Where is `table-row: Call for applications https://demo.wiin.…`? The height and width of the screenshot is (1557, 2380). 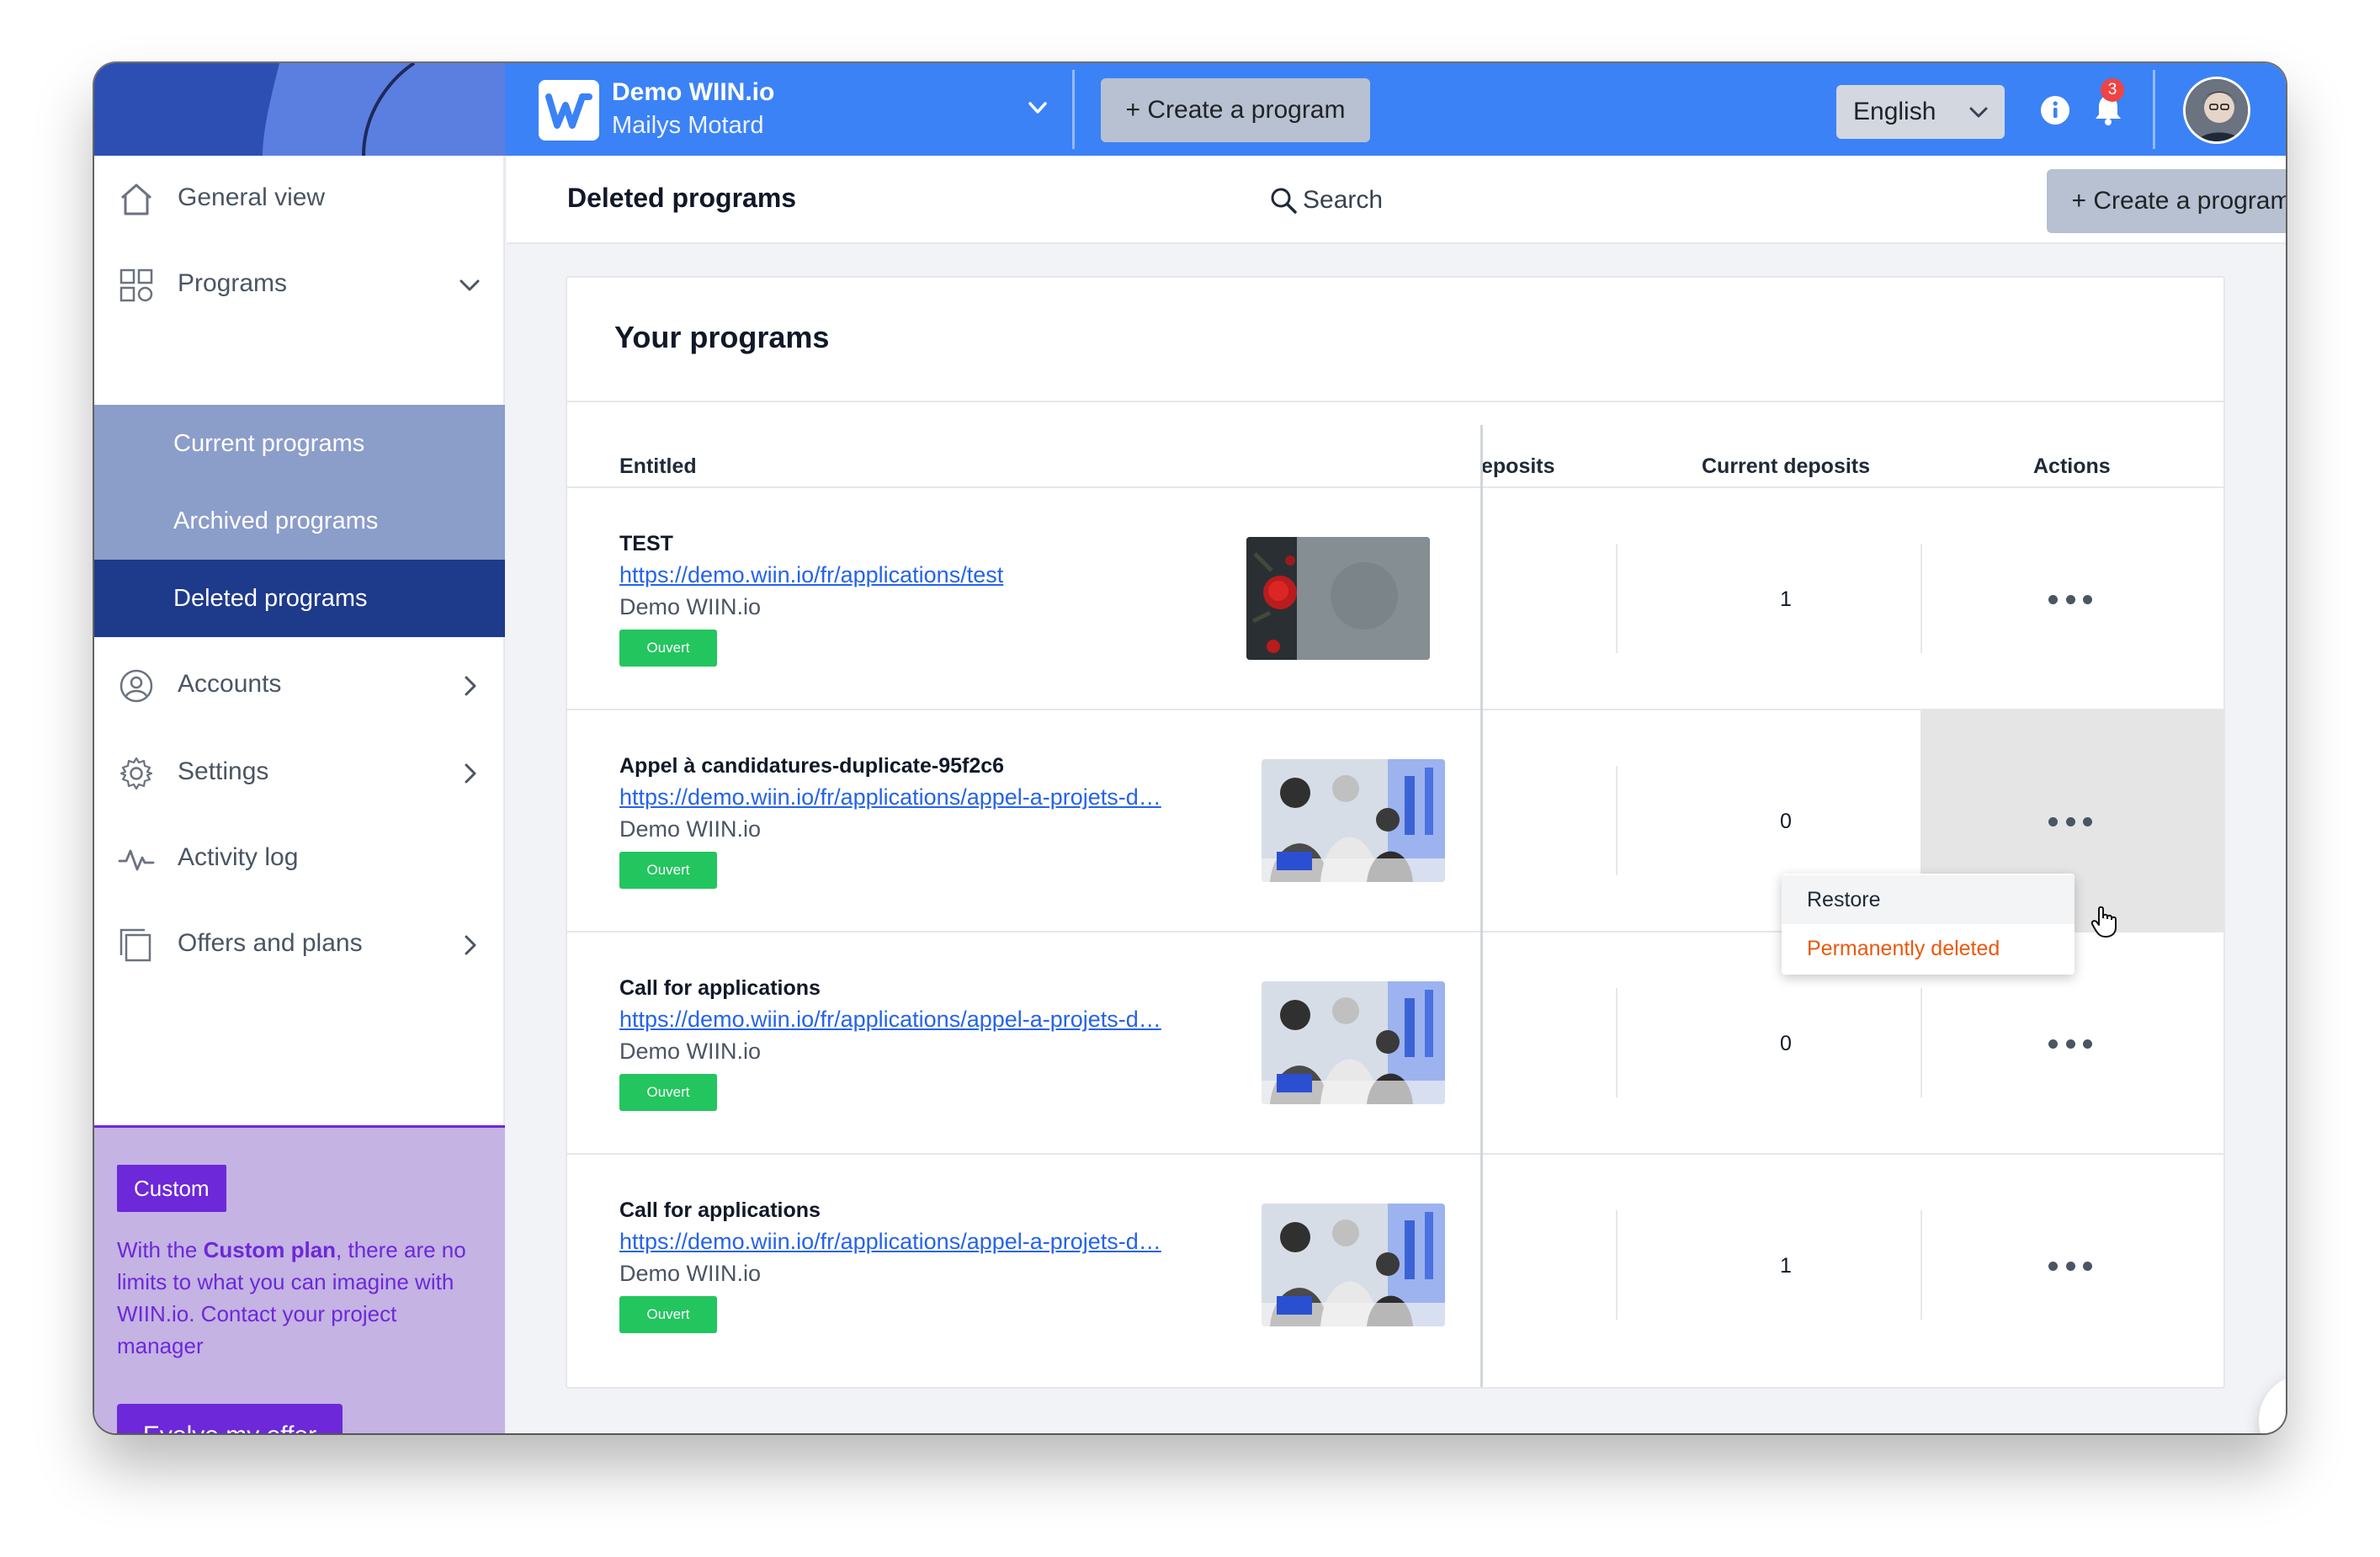 table-row: Call for applications https://demo.wiin.… is located at coordinates (1395, 1266).